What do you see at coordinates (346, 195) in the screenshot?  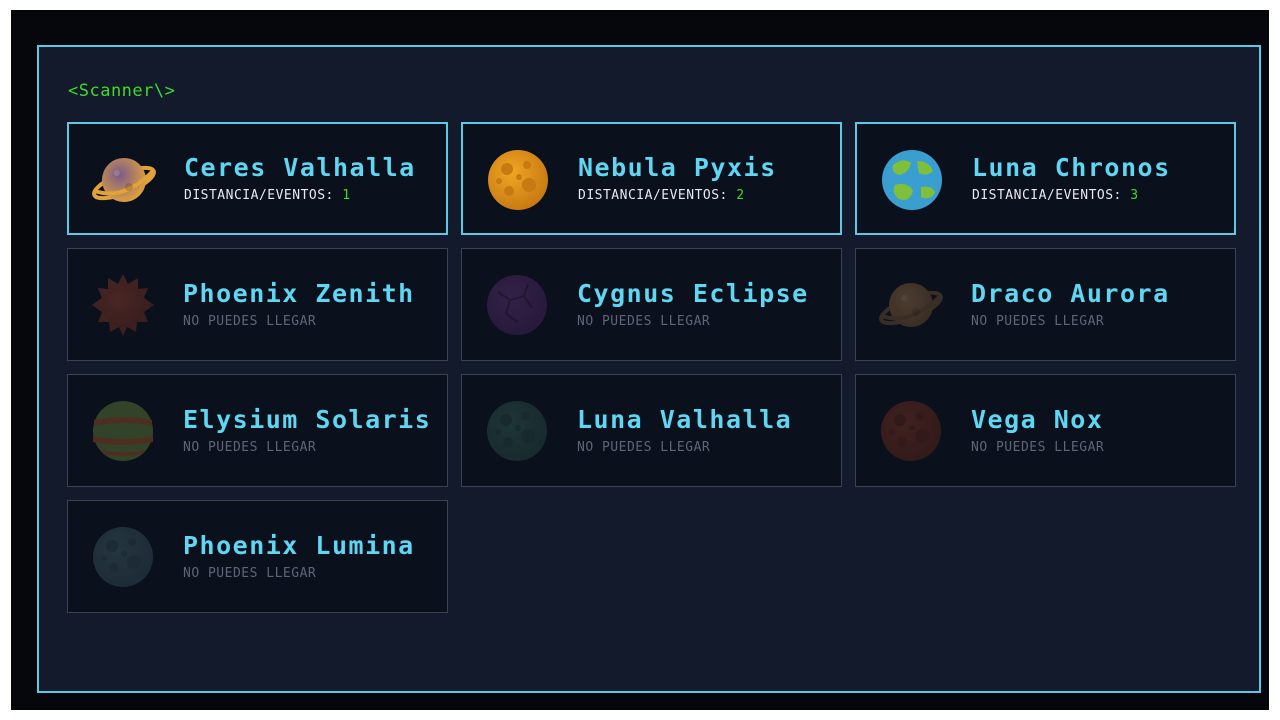 I see `distance-value: 1` at bounding box center [346, 195].